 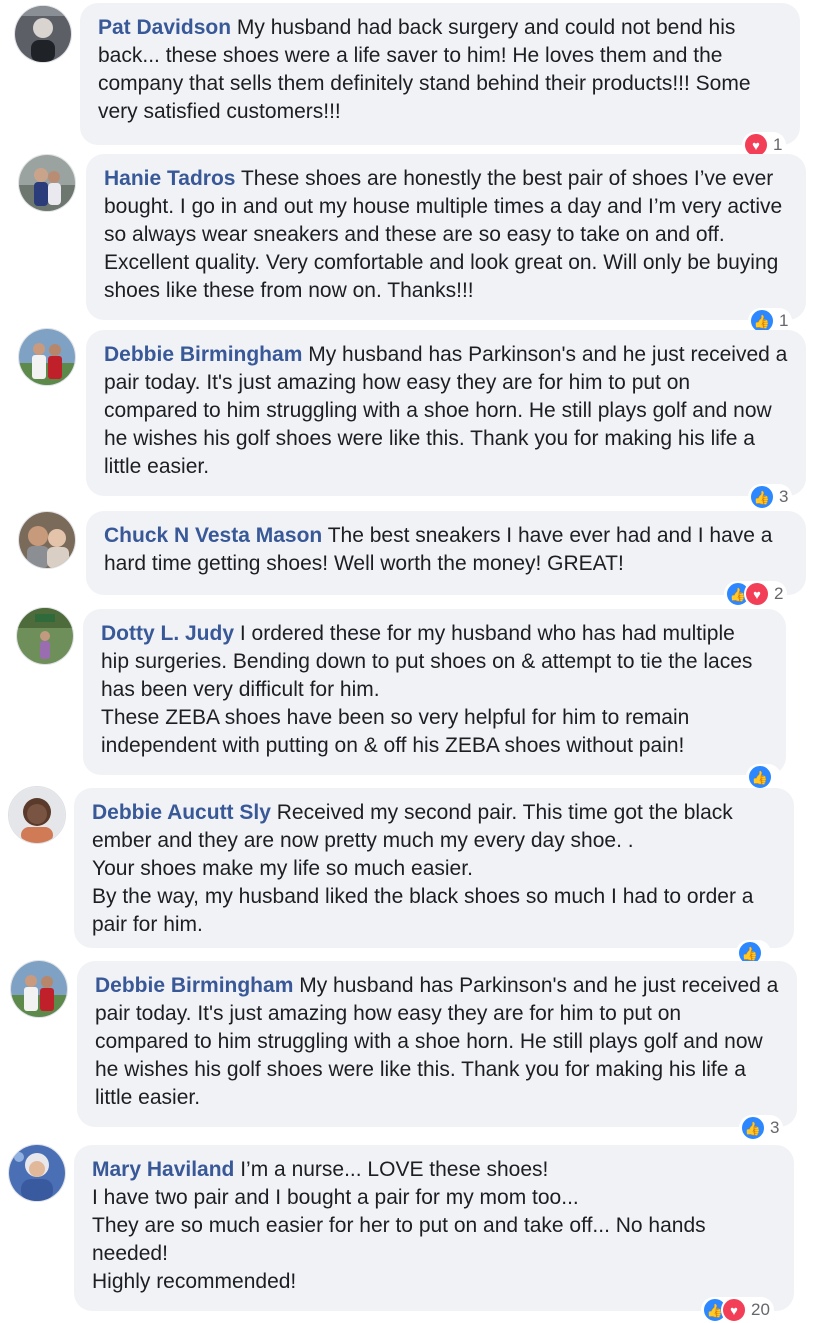 I want to click on reaction-summary: 👍 ♥ 20, so click(x=737, y=1310).